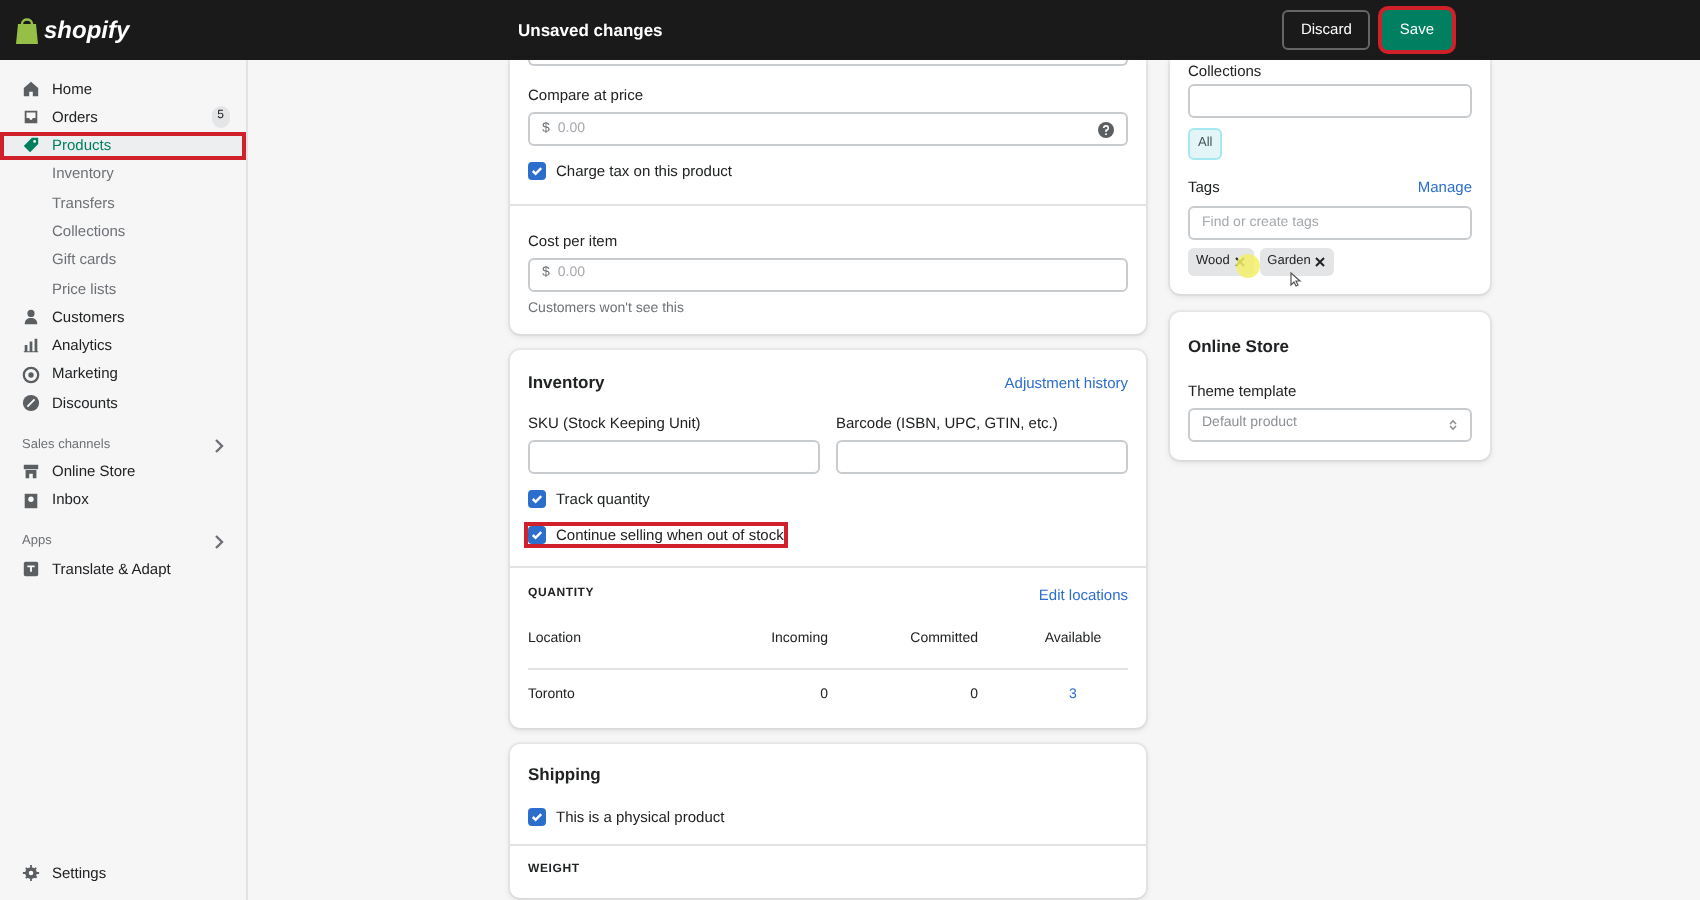 The height and width of the screenshot is (900, 1700). I want to click on home-icon, so click(31, 88).